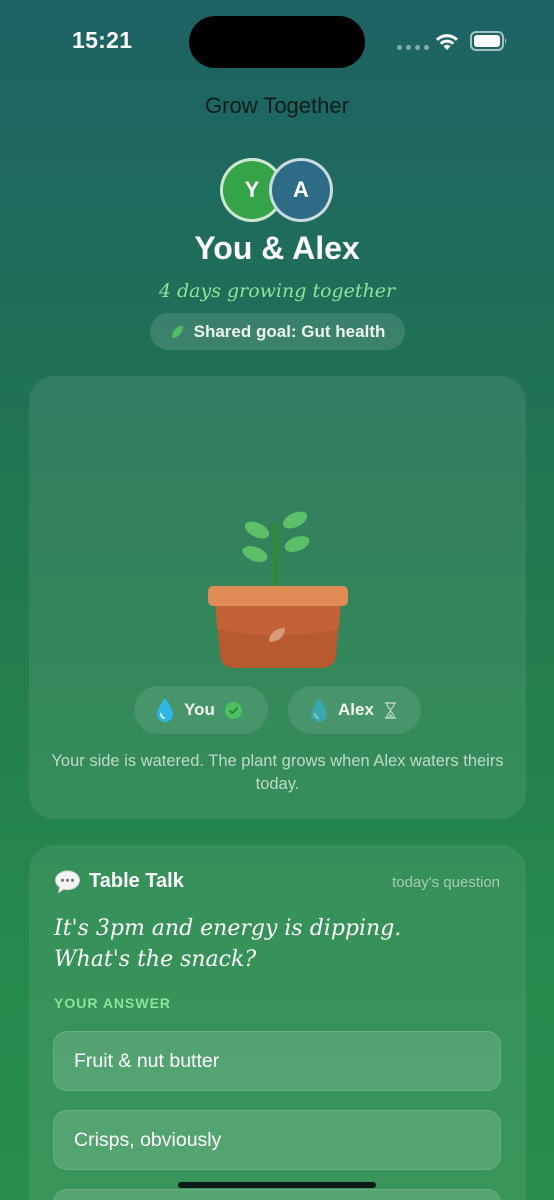 Image resolution: width=554 pixels, height=1200 pixels. What do you see at coordinates (233, 710) in the screenshot?
I see `check-icon` at bounding box center [233, 710].